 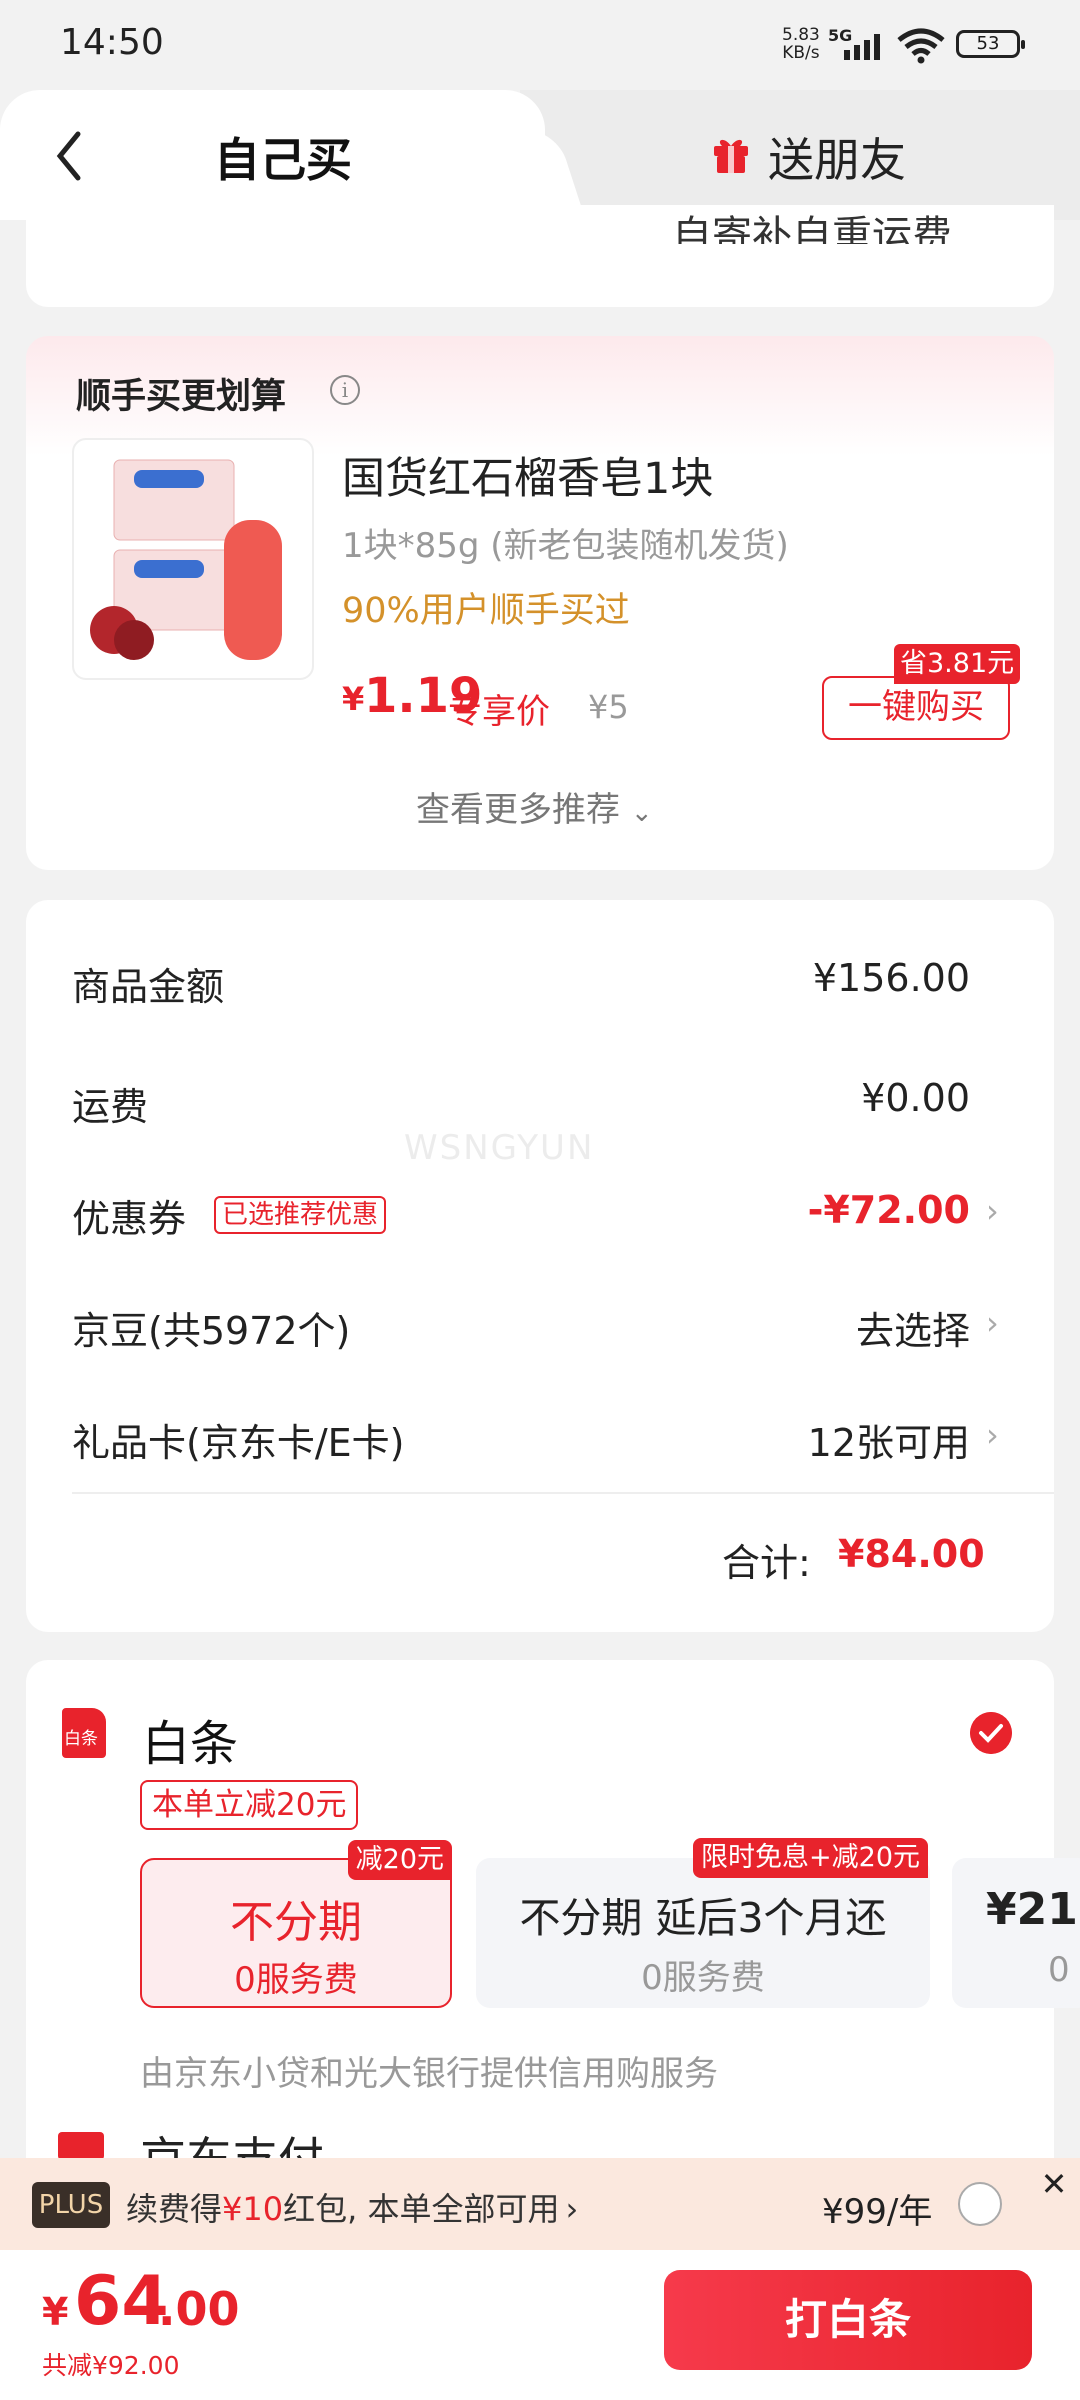 What do you see at coordinates (911, 1554) in the screenshot?
I see `total-value: ¥84.00` at bounding box center [911, 1554].